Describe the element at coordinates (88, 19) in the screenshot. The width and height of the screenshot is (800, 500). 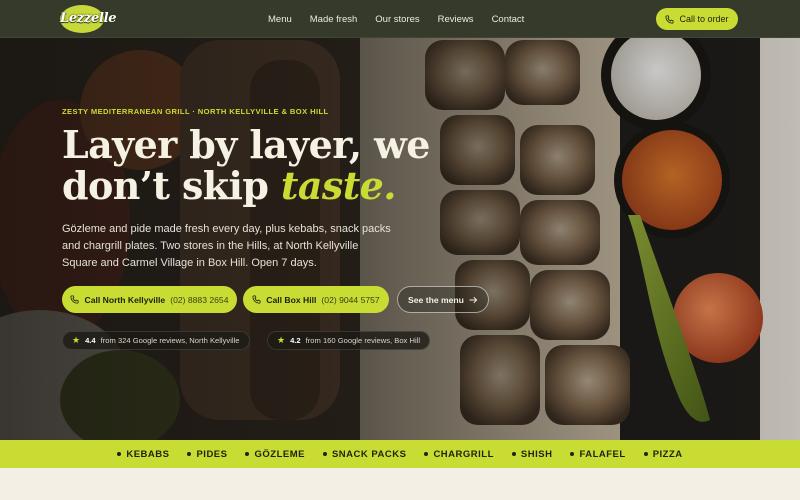
I see `brand-logo: Lezzelle` at that location.